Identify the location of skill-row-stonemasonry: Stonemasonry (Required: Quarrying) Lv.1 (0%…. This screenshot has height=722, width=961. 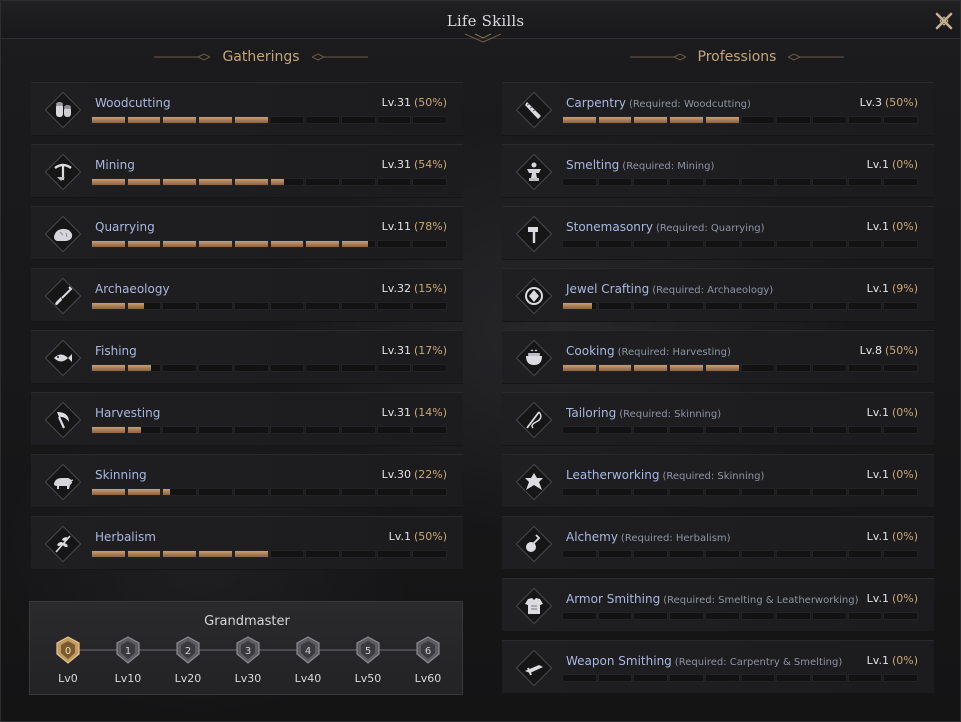
(718, 233).